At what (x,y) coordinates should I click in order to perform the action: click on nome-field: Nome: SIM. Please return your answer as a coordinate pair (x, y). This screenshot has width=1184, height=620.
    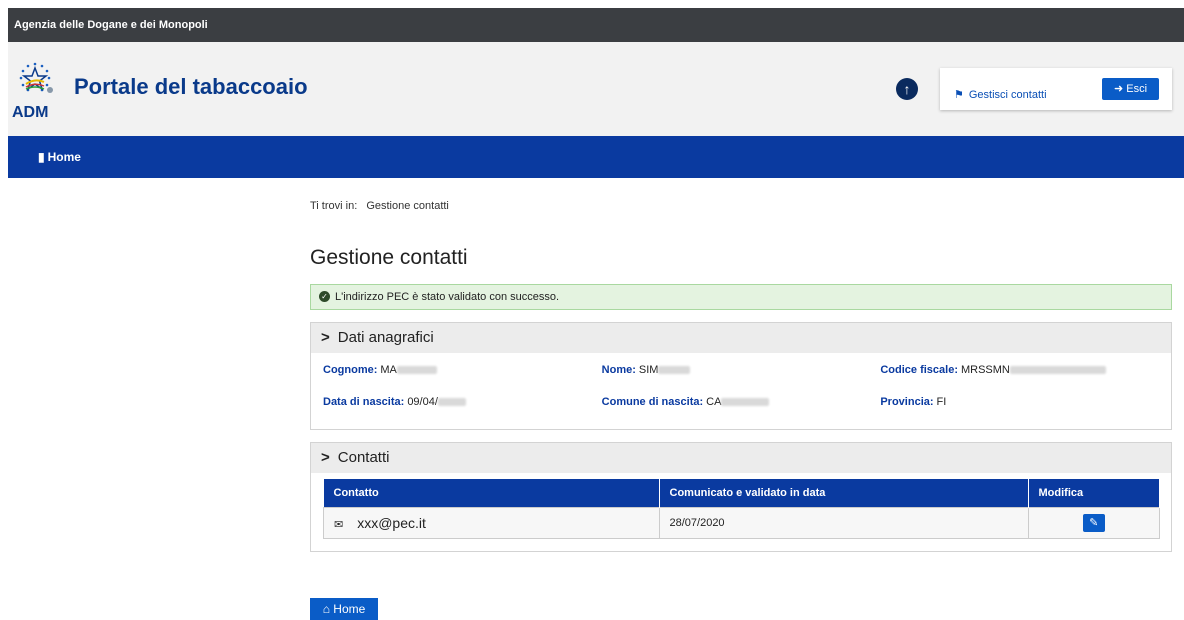
    Looking at the image, I should click on (741, 370).